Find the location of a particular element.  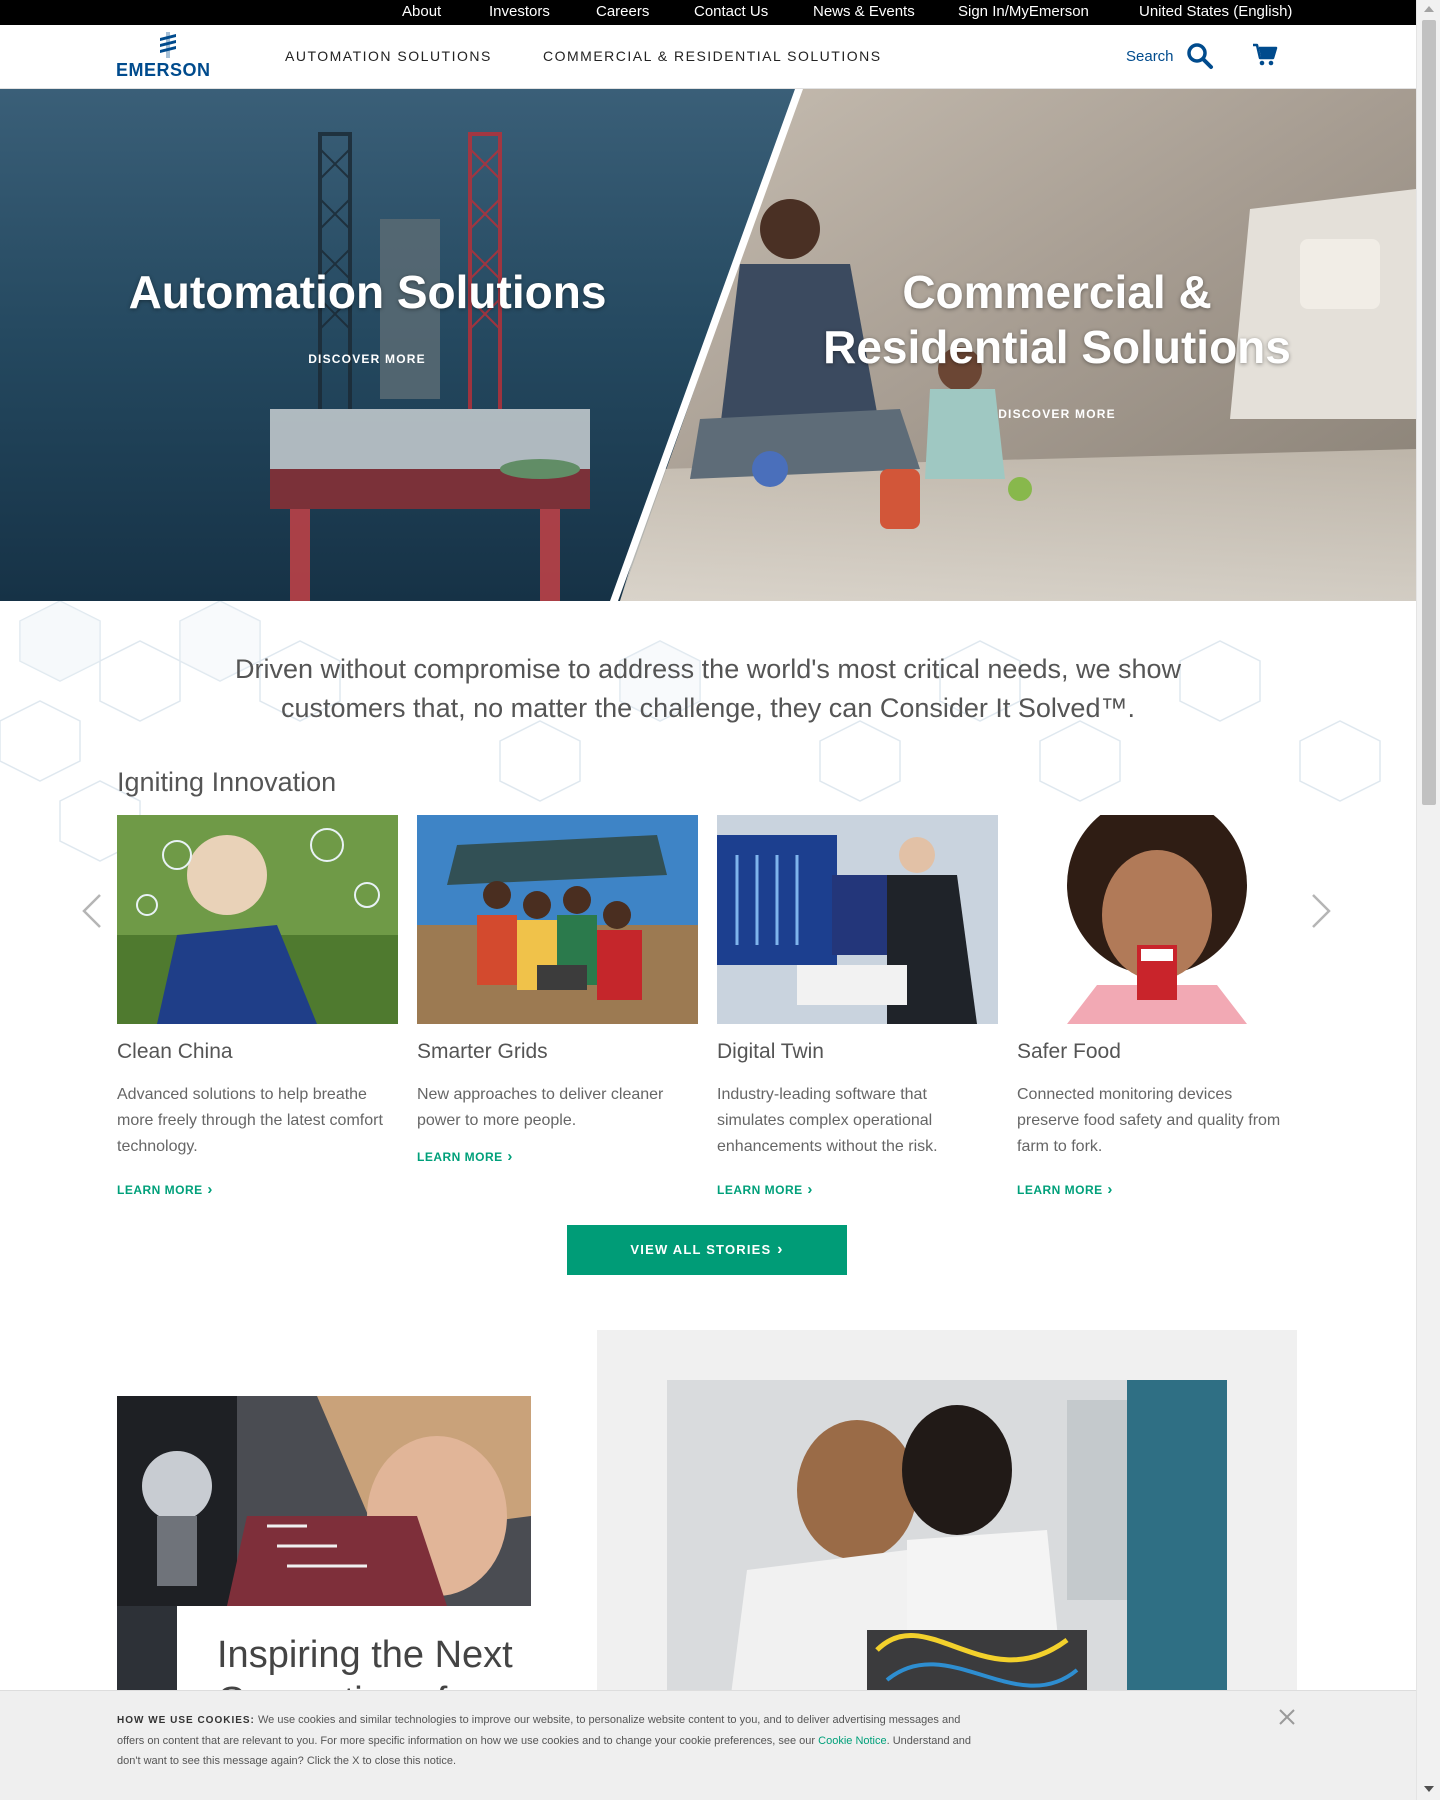

close-icon is located at coordinates (1287, 1717).